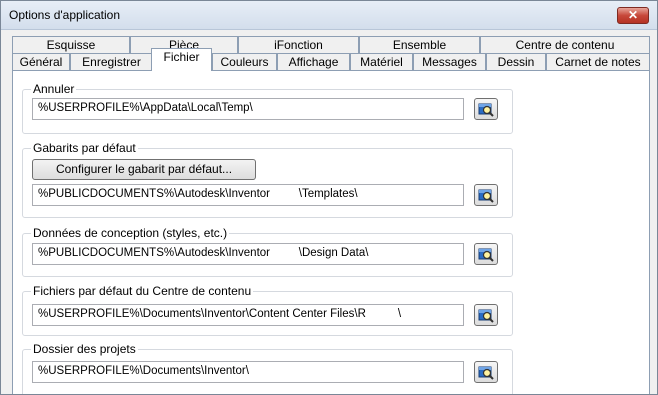 The height and width of the screenshot is (395, 658). I want to click on centre-label: Fichiers par défaut du Centre de contenu, so click(142, 291).